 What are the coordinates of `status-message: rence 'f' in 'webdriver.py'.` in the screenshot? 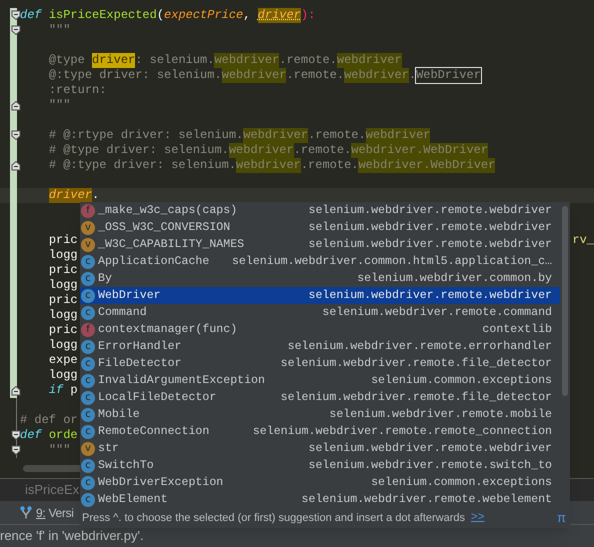 It's located at (72, 536).